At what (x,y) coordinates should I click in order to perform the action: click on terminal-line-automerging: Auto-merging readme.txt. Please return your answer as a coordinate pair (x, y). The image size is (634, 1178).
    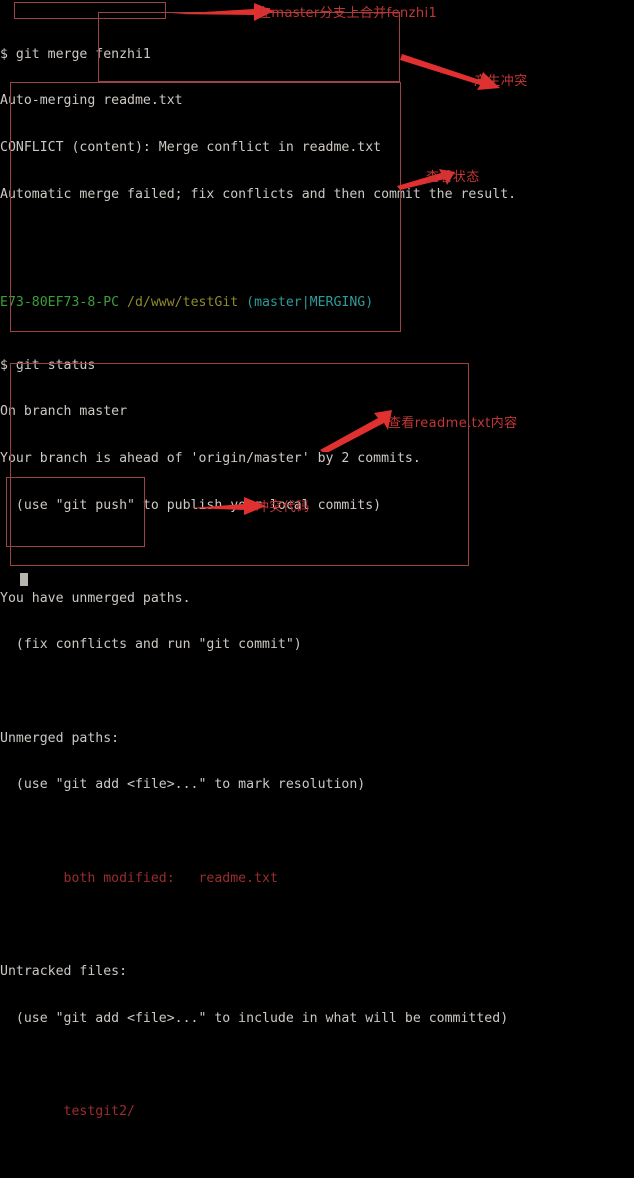
    Looking at the image, I should click on (91, 101).